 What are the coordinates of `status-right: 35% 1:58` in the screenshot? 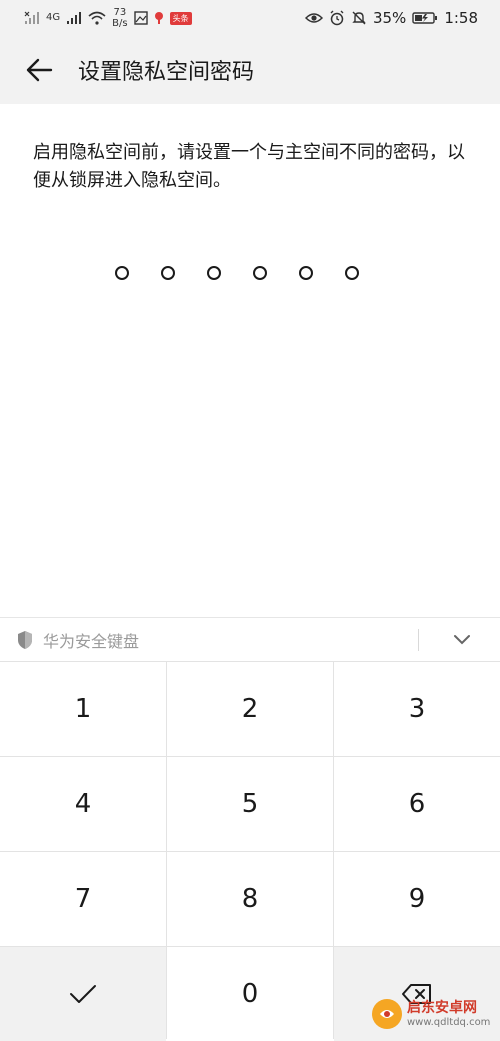 It's located at (391, 18).